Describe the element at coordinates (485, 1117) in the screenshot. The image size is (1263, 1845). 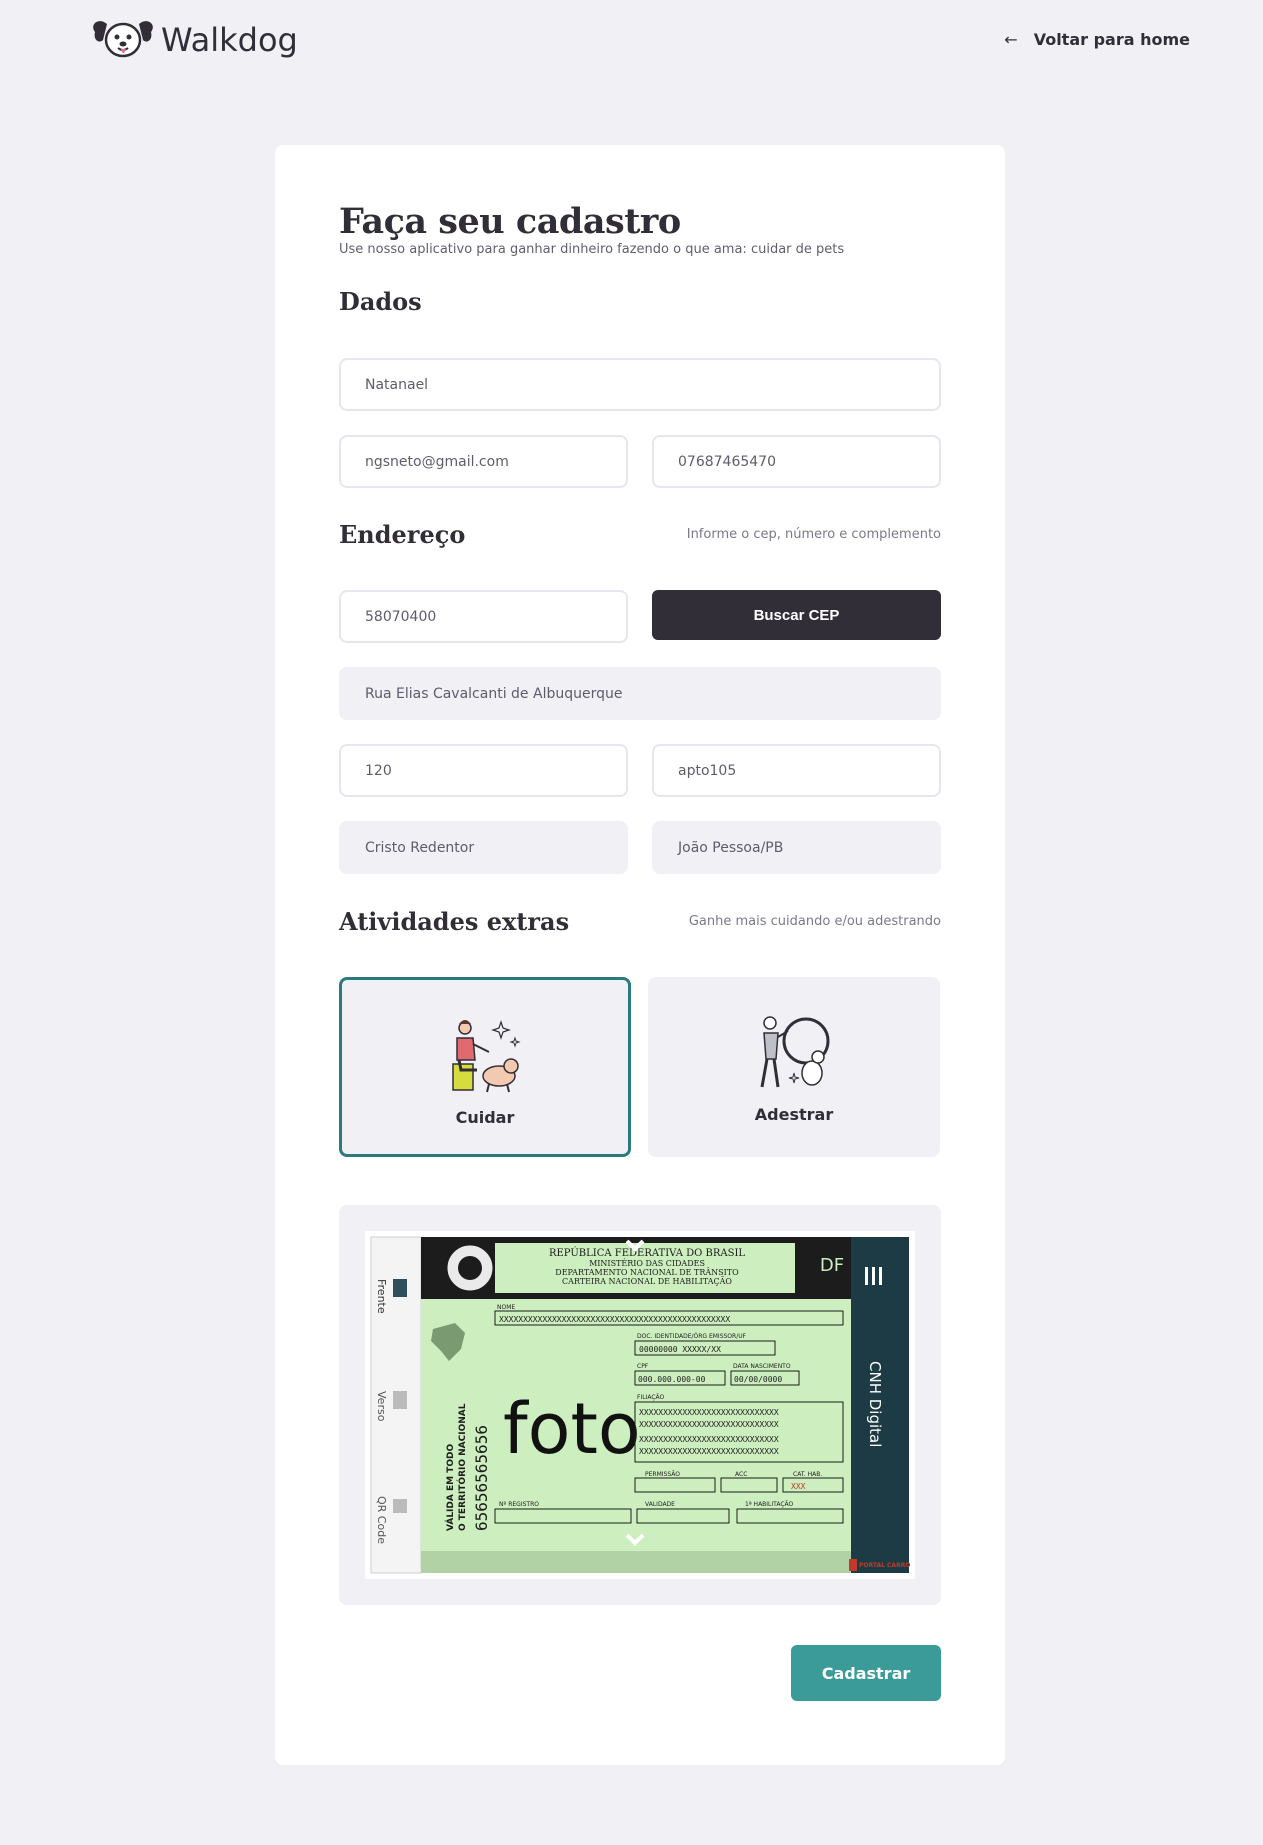
I see `activity-label-cuidar: Cuidar` at that location.